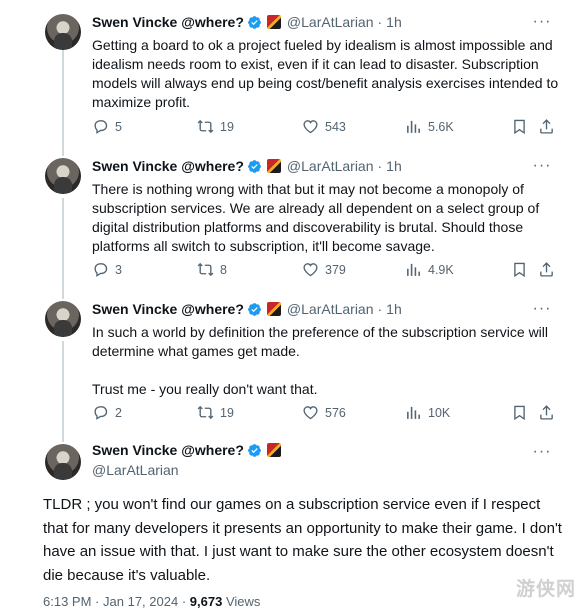  I want to click on repost-button: 8, so click(212, 269).